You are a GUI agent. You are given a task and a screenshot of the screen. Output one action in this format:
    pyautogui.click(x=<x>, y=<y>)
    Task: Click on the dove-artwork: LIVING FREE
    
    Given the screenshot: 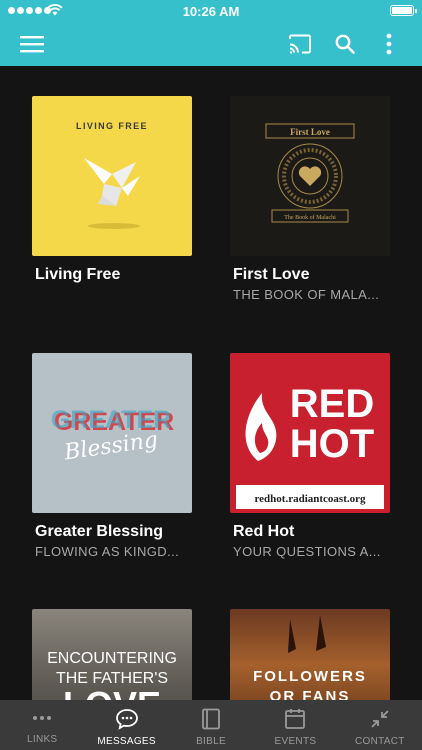 What is the action you would take?
    pyautogui.click(x=112, y=175)
    